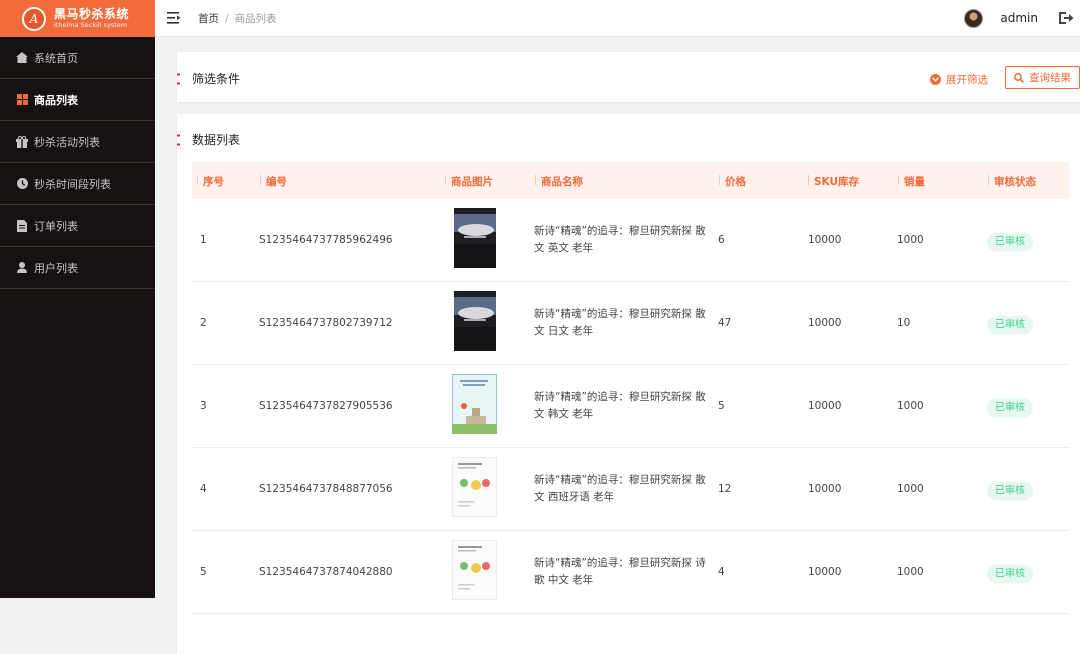 The height and width of the screenshot is (654, 1080). What do you see at coordinates (216, 139) in the screenshot?
I see `list-title: 数据列表` at bounding box center [216, 139].